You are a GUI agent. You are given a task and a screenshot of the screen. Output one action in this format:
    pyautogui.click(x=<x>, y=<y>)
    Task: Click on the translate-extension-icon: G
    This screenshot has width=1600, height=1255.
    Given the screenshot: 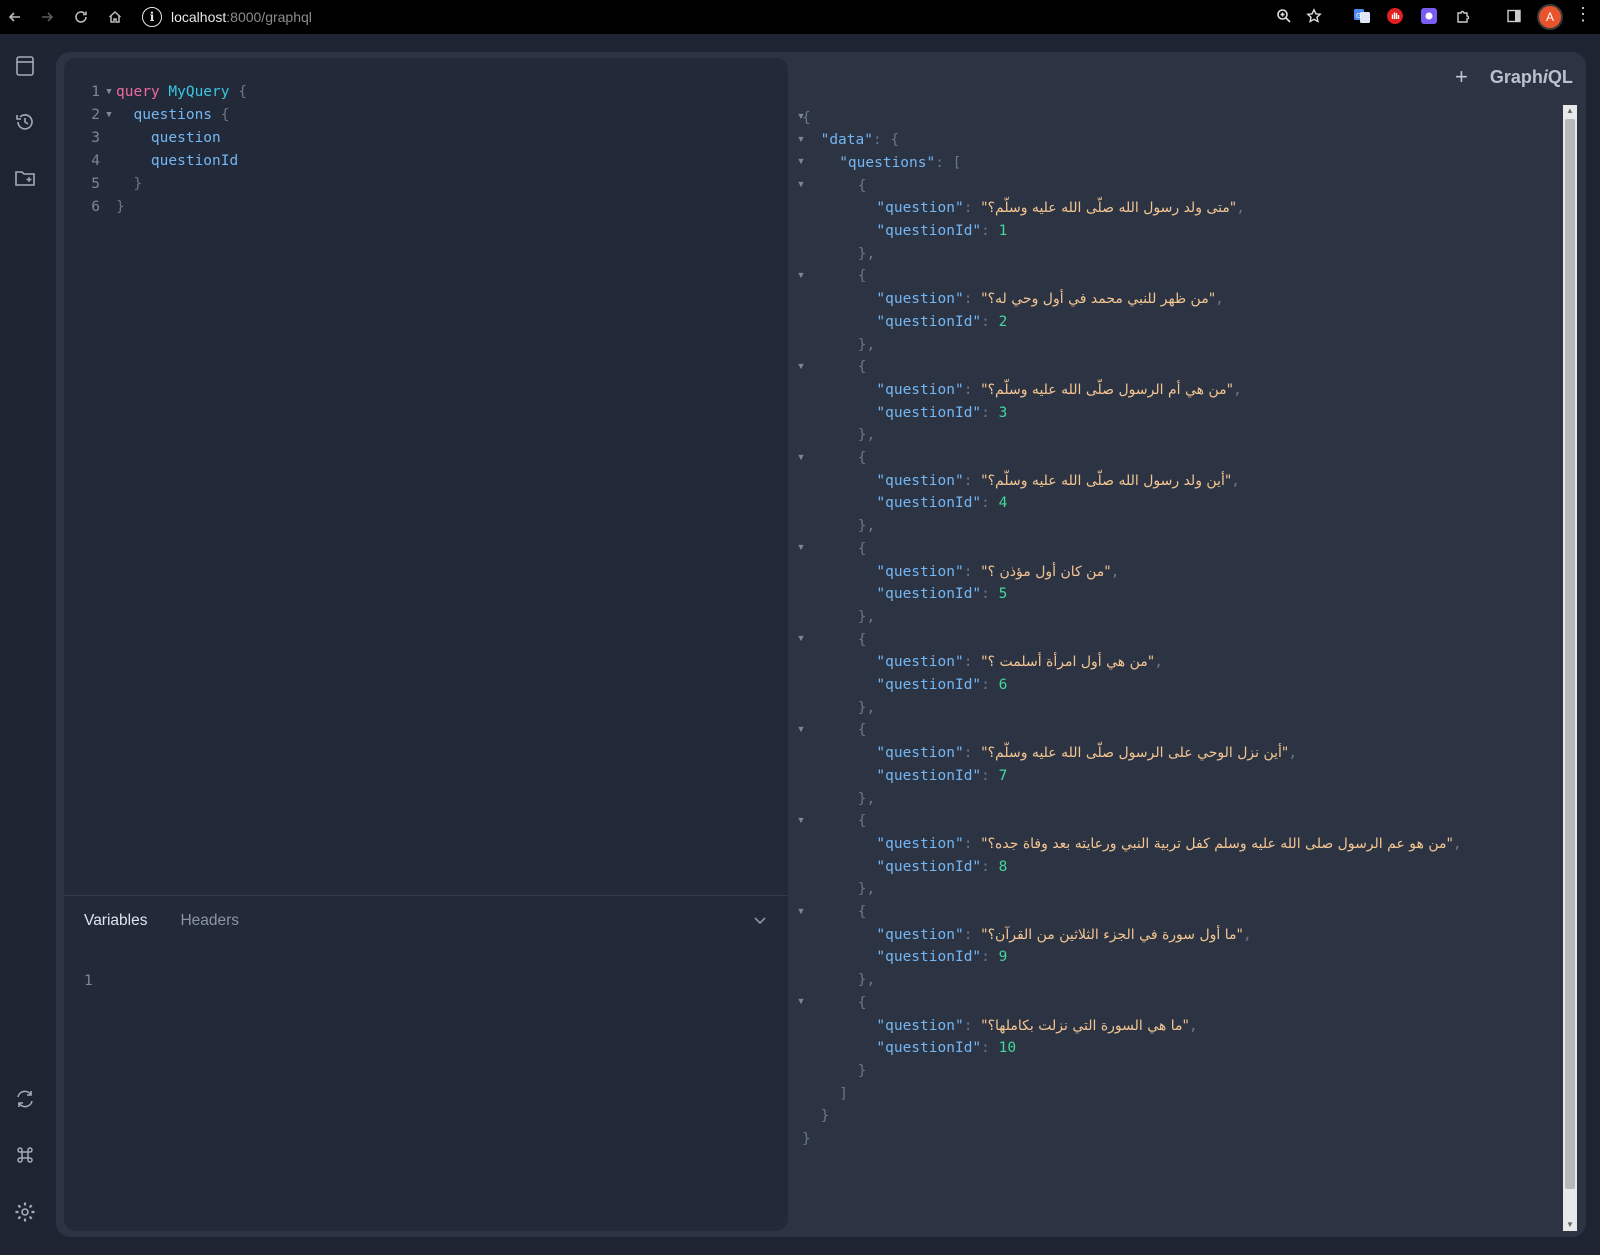 What is the action you would take?
    pyautogui.click(x=1362, y=16)
    